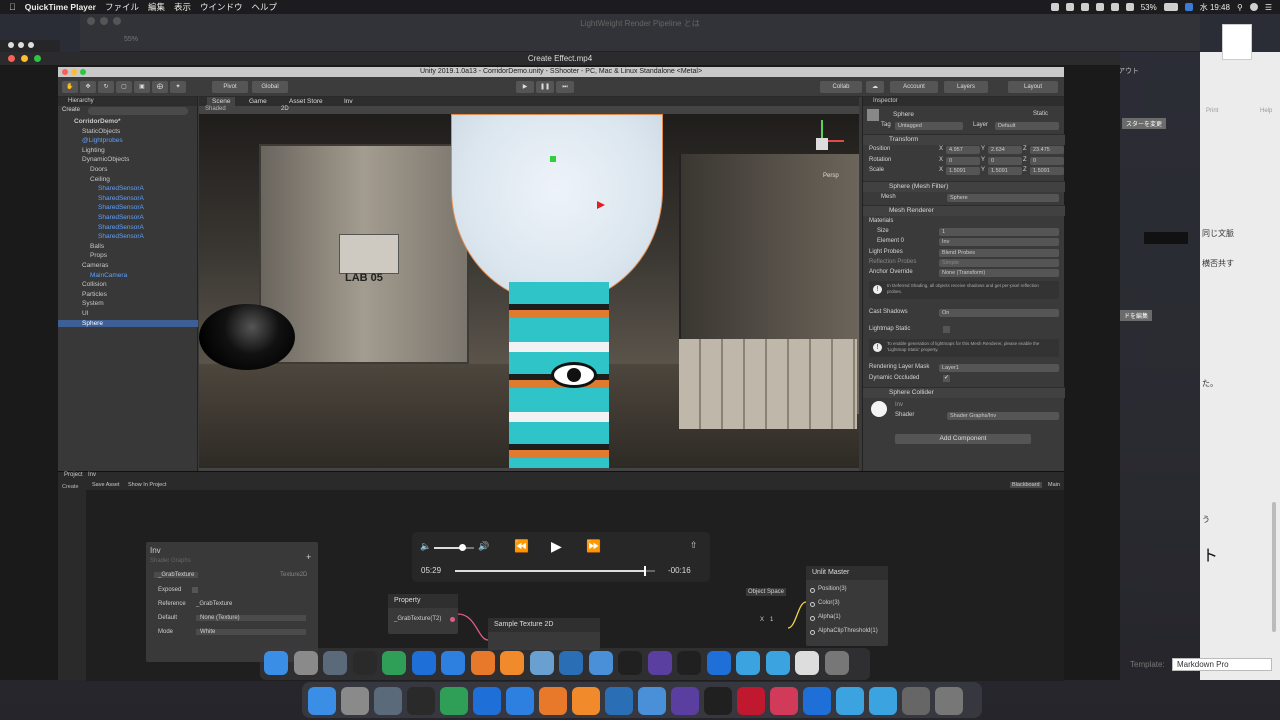  What do you see at coordinates (285, 109) in the screenshot?
I see `2d-toggle: 2D` at bounding box center [285, 109].